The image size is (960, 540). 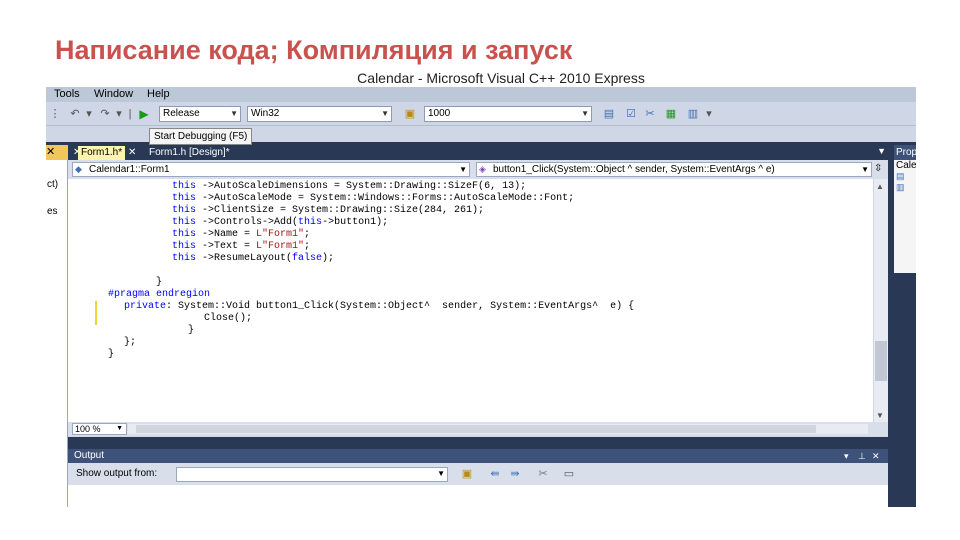 What do you see at coordinates (89, 455) in the screenshot?
I see `output-title-text: Output` at bounding box center [89, 455].